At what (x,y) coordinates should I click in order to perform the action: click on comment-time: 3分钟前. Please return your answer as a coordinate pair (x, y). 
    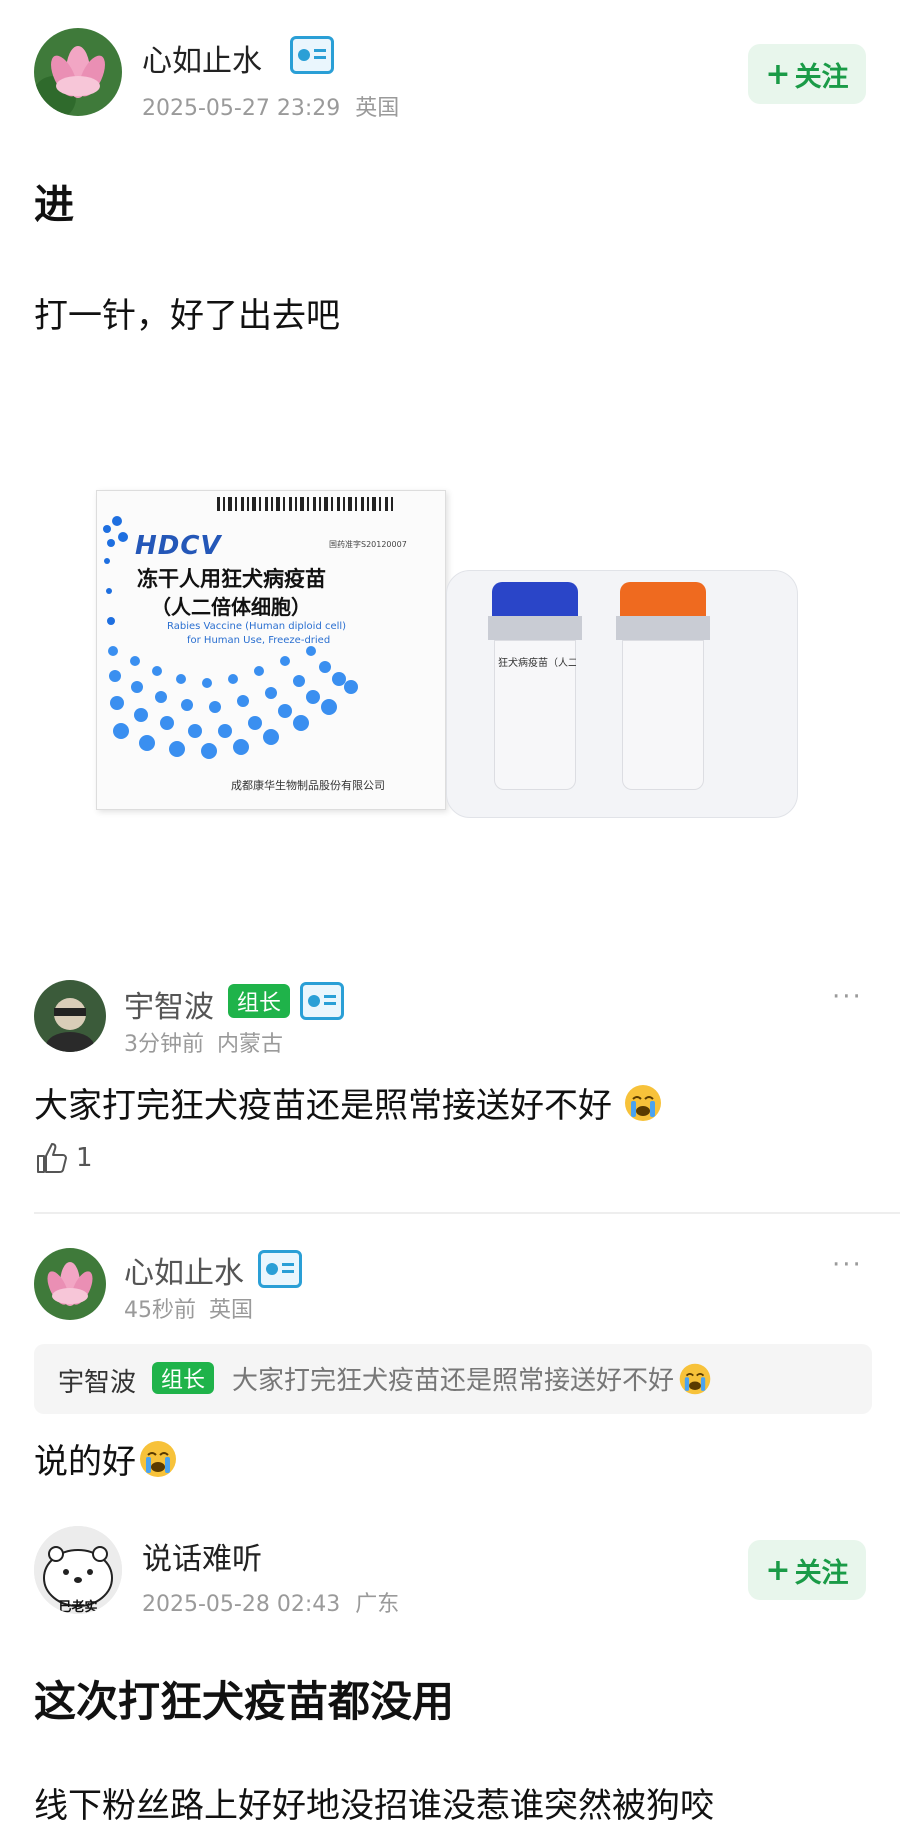
    Looking at the image, I should click on (164, 1044).